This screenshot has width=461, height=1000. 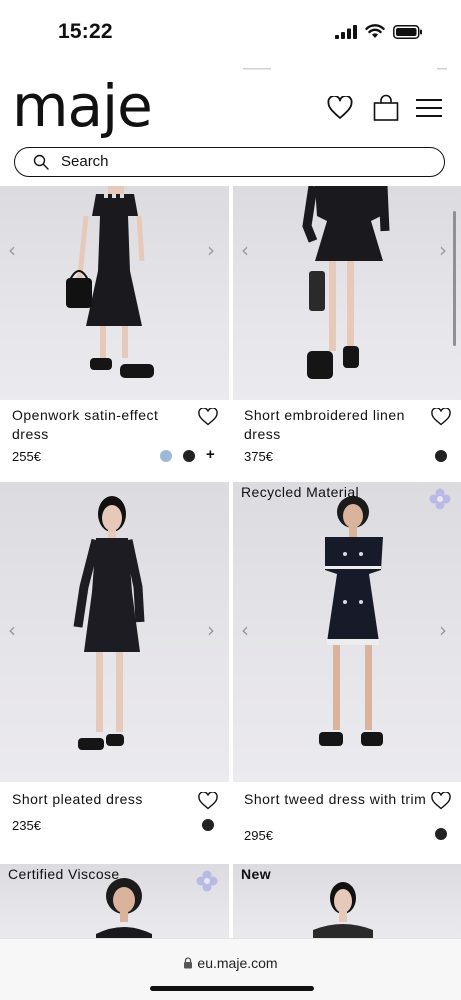 What do you see at coordinates (407, 31) in the screenshot?
I see `battery-icon` at bounding box center [407, 31].